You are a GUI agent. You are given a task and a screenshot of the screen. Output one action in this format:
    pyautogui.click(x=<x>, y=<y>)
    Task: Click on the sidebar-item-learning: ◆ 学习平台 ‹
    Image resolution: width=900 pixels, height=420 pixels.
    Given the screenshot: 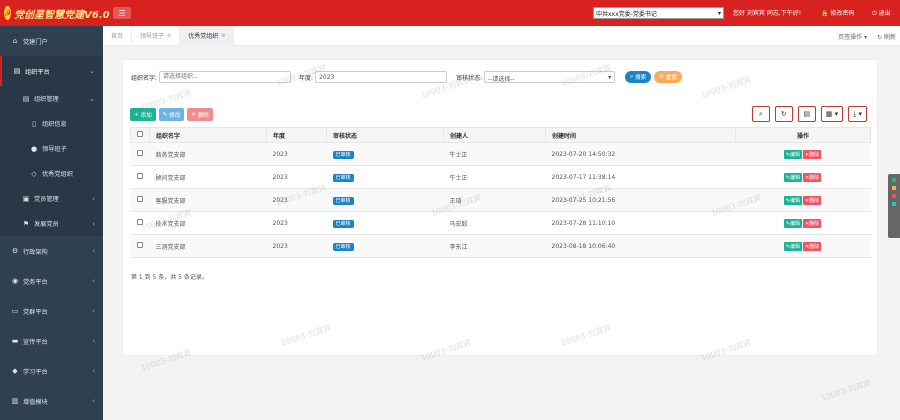 What is the action you would take?
    pyautogui.click(x=51, y=371)
    